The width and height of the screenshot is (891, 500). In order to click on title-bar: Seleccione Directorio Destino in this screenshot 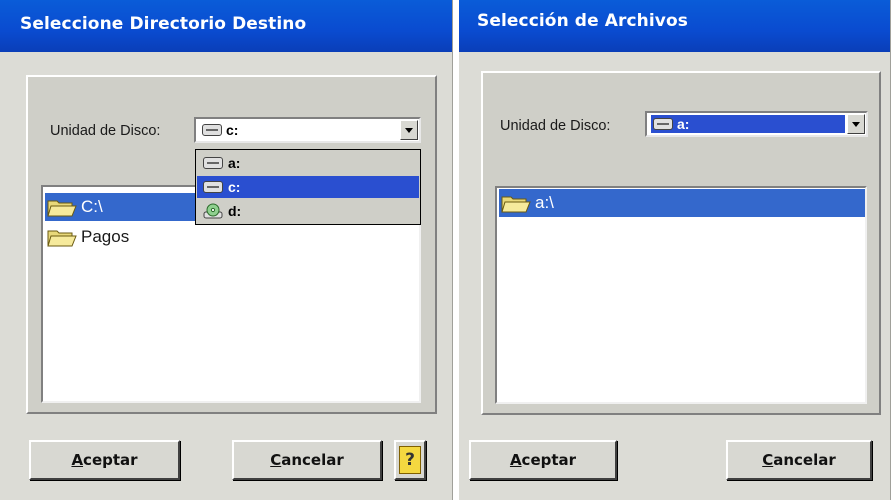, I will do `click(226, 26)`.